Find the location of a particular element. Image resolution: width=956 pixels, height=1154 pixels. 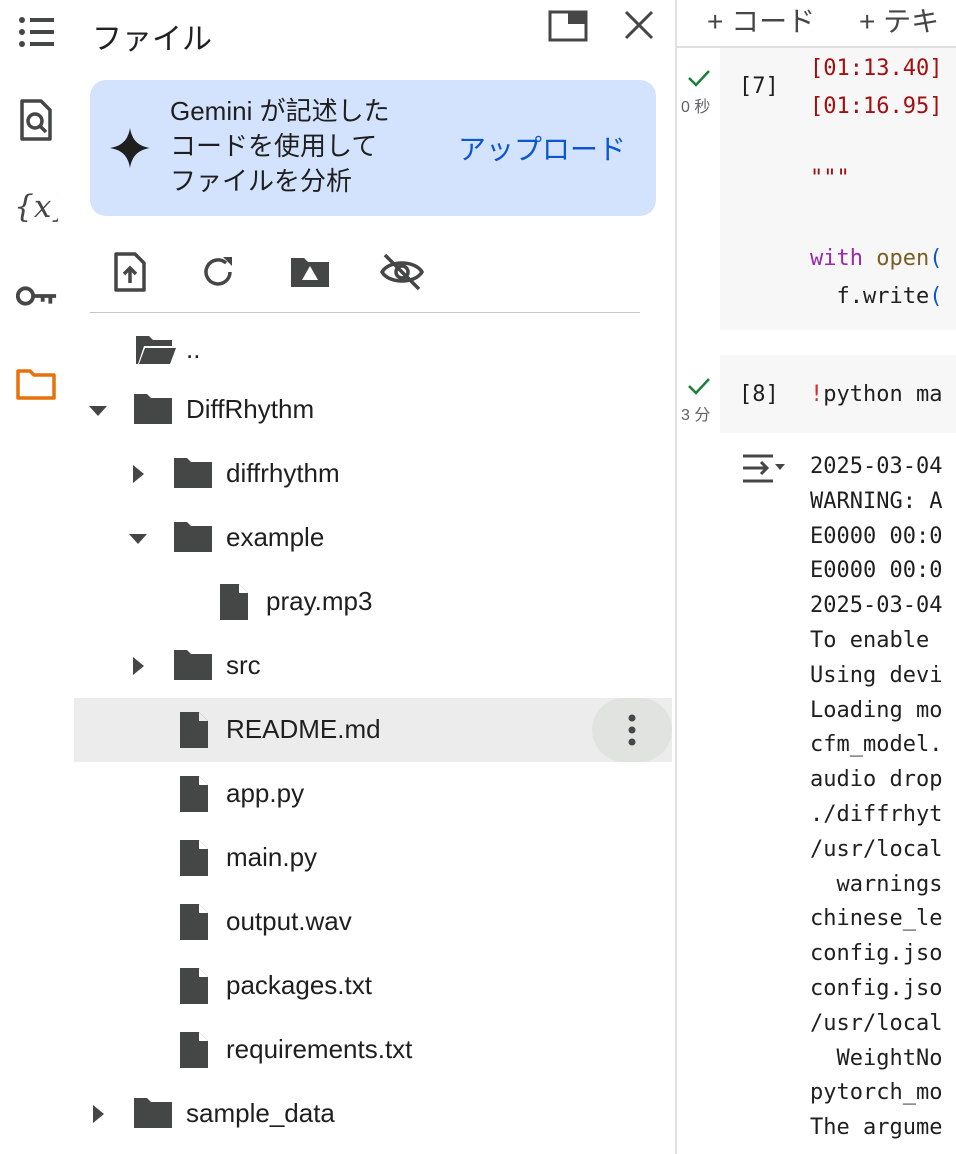

tree-label: src is located at coordinates (243, 665).